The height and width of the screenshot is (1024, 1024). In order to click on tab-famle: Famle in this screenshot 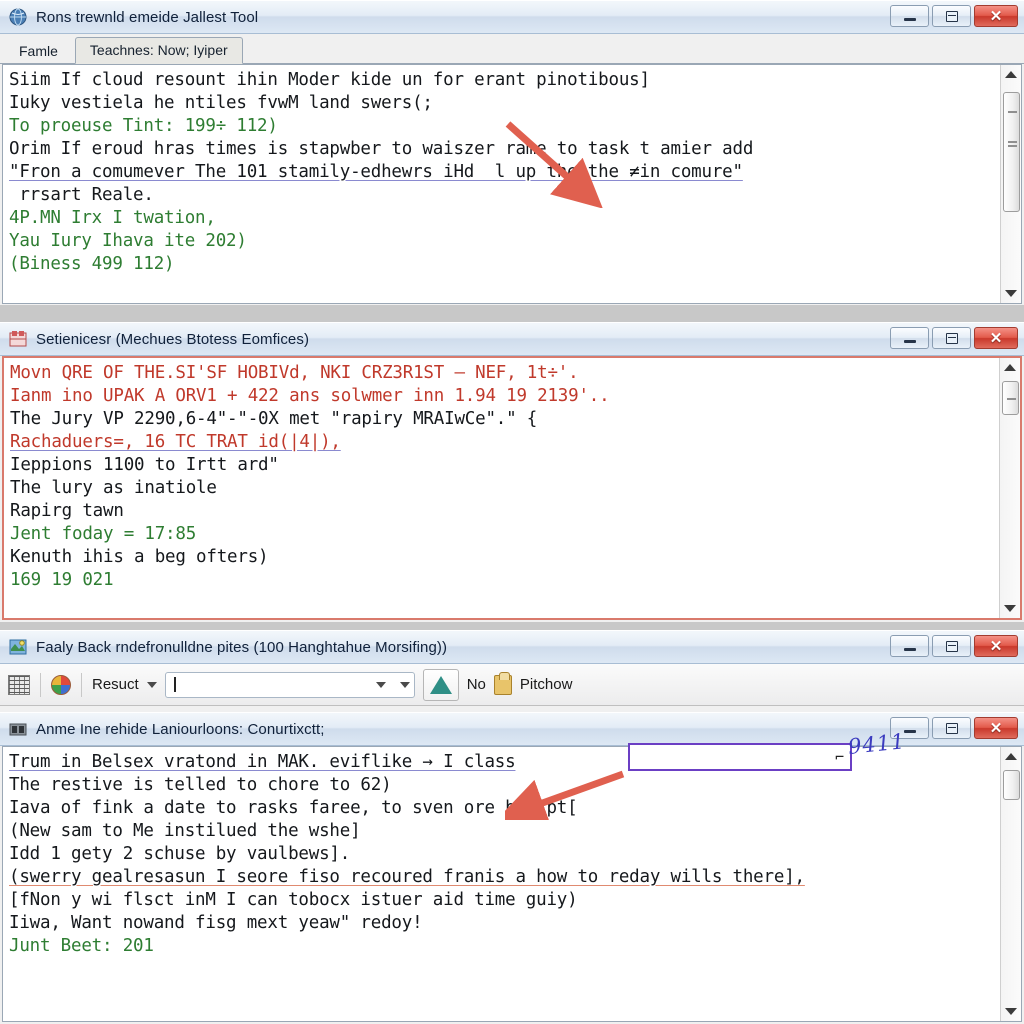, I will do `click(38, 51)`.